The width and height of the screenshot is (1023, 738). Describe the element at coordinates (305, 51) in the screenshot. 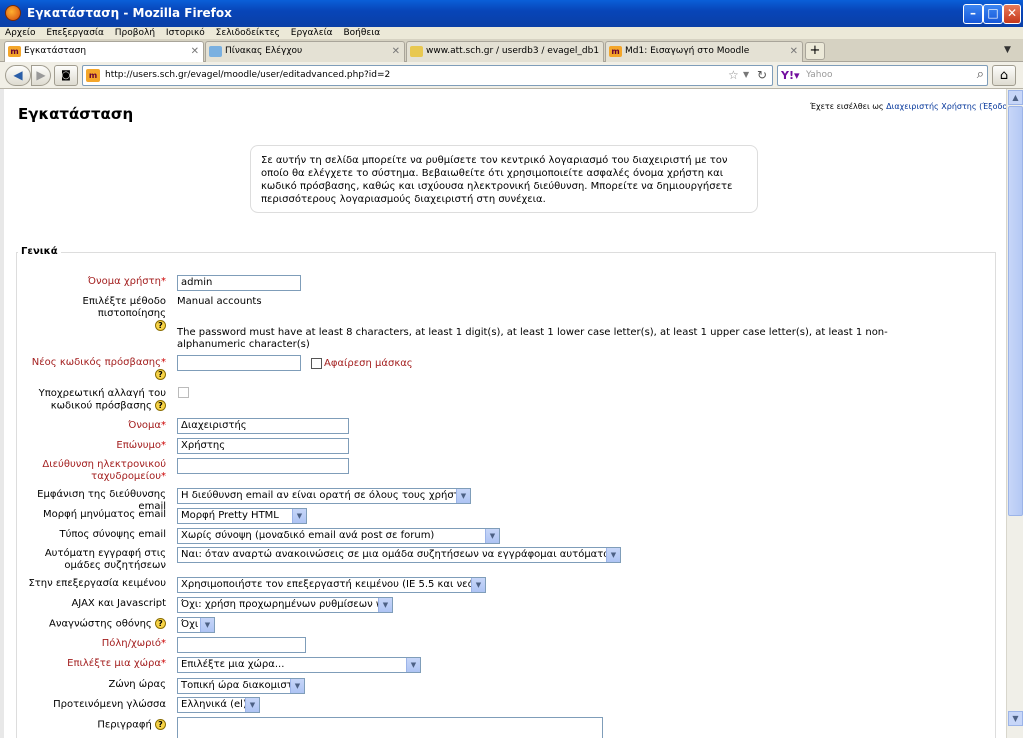

I see `tab-control-panel: Πίνακας Ελέγχου ✕` at that location.